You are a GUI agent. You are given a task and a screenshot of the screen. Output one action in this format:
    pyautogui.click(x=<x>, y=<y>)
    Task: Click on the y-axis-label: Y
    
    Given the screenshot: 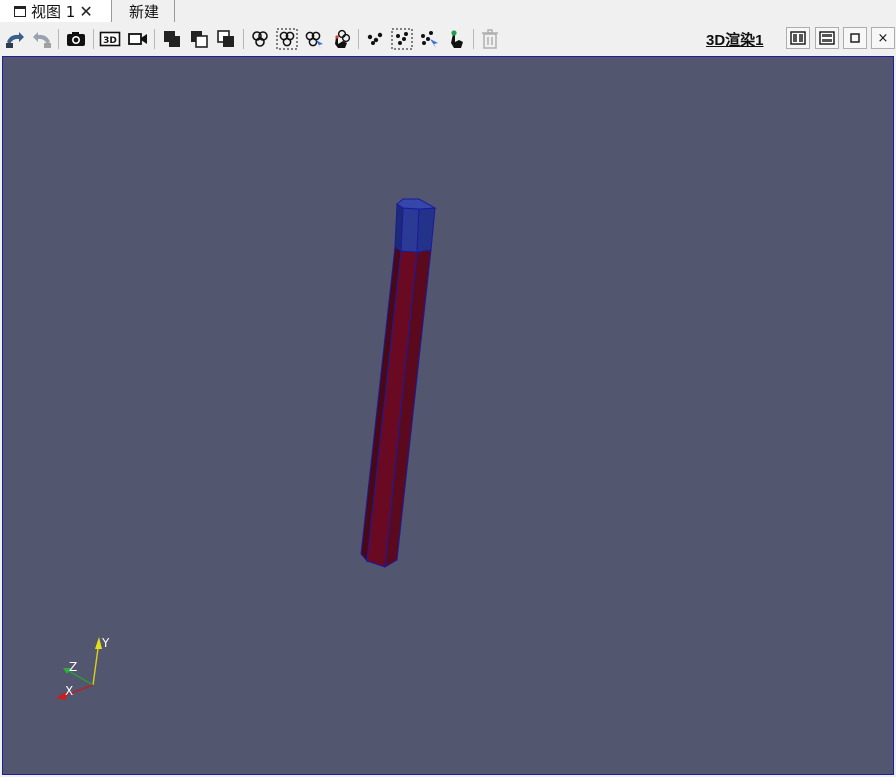 What is the action you would take?
    pyautogui.click(x=105, y=643)
    